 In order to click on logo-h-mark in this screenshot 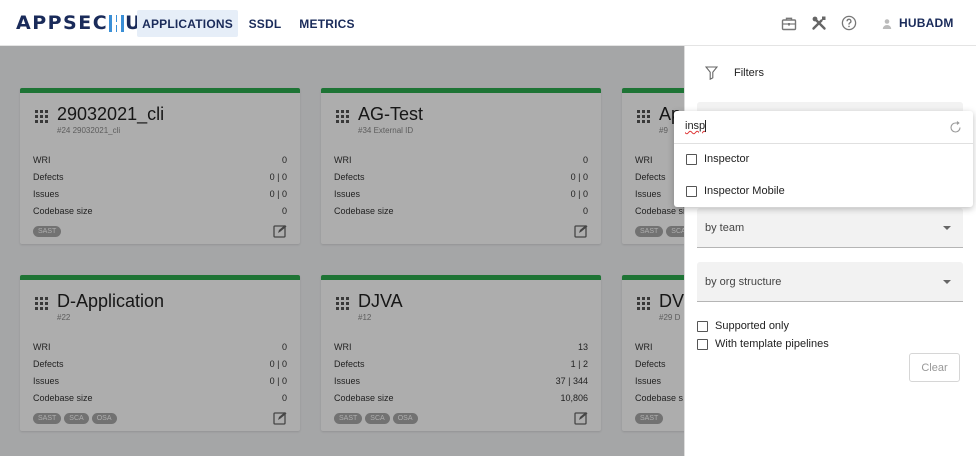, I will do `click(117, 23)`.